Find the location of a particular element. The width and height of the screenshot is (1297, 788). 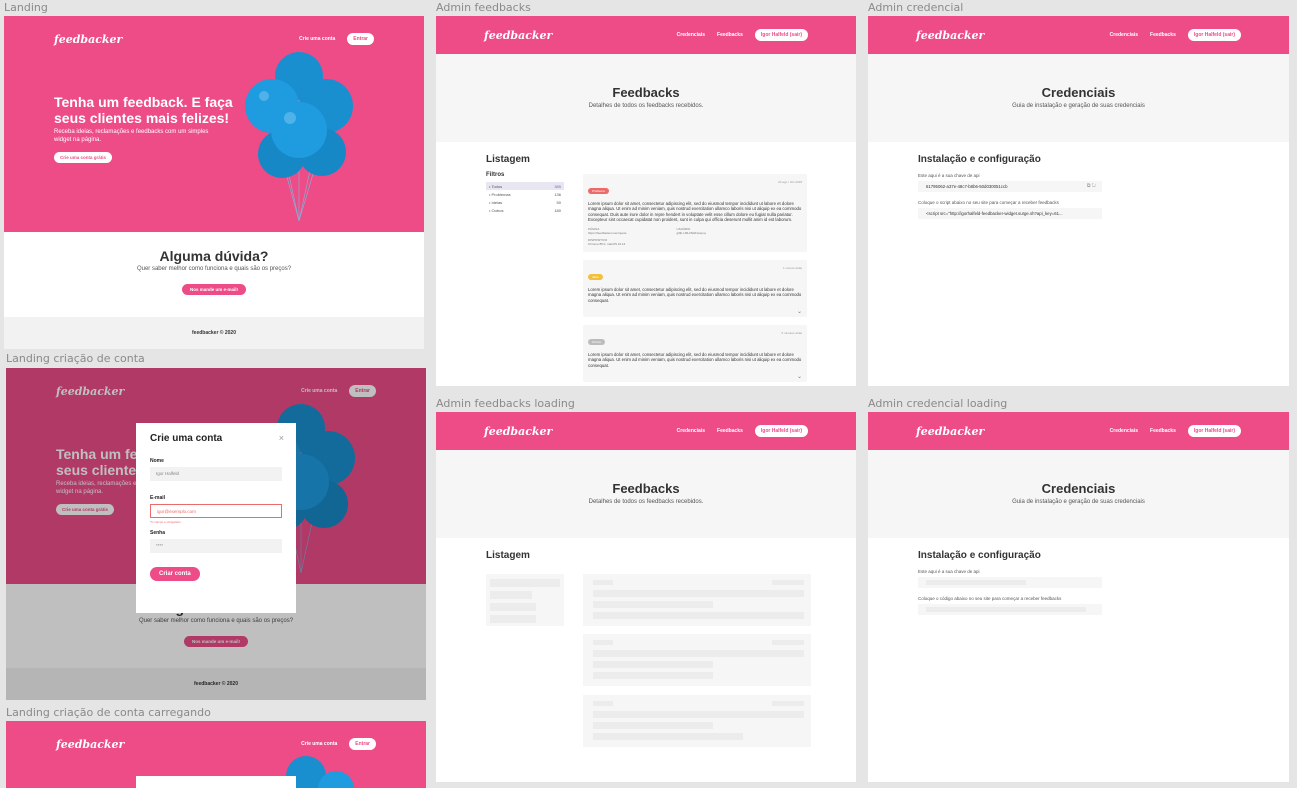

question-title: Alguma dúvida? is located at coordinates (214, 256).